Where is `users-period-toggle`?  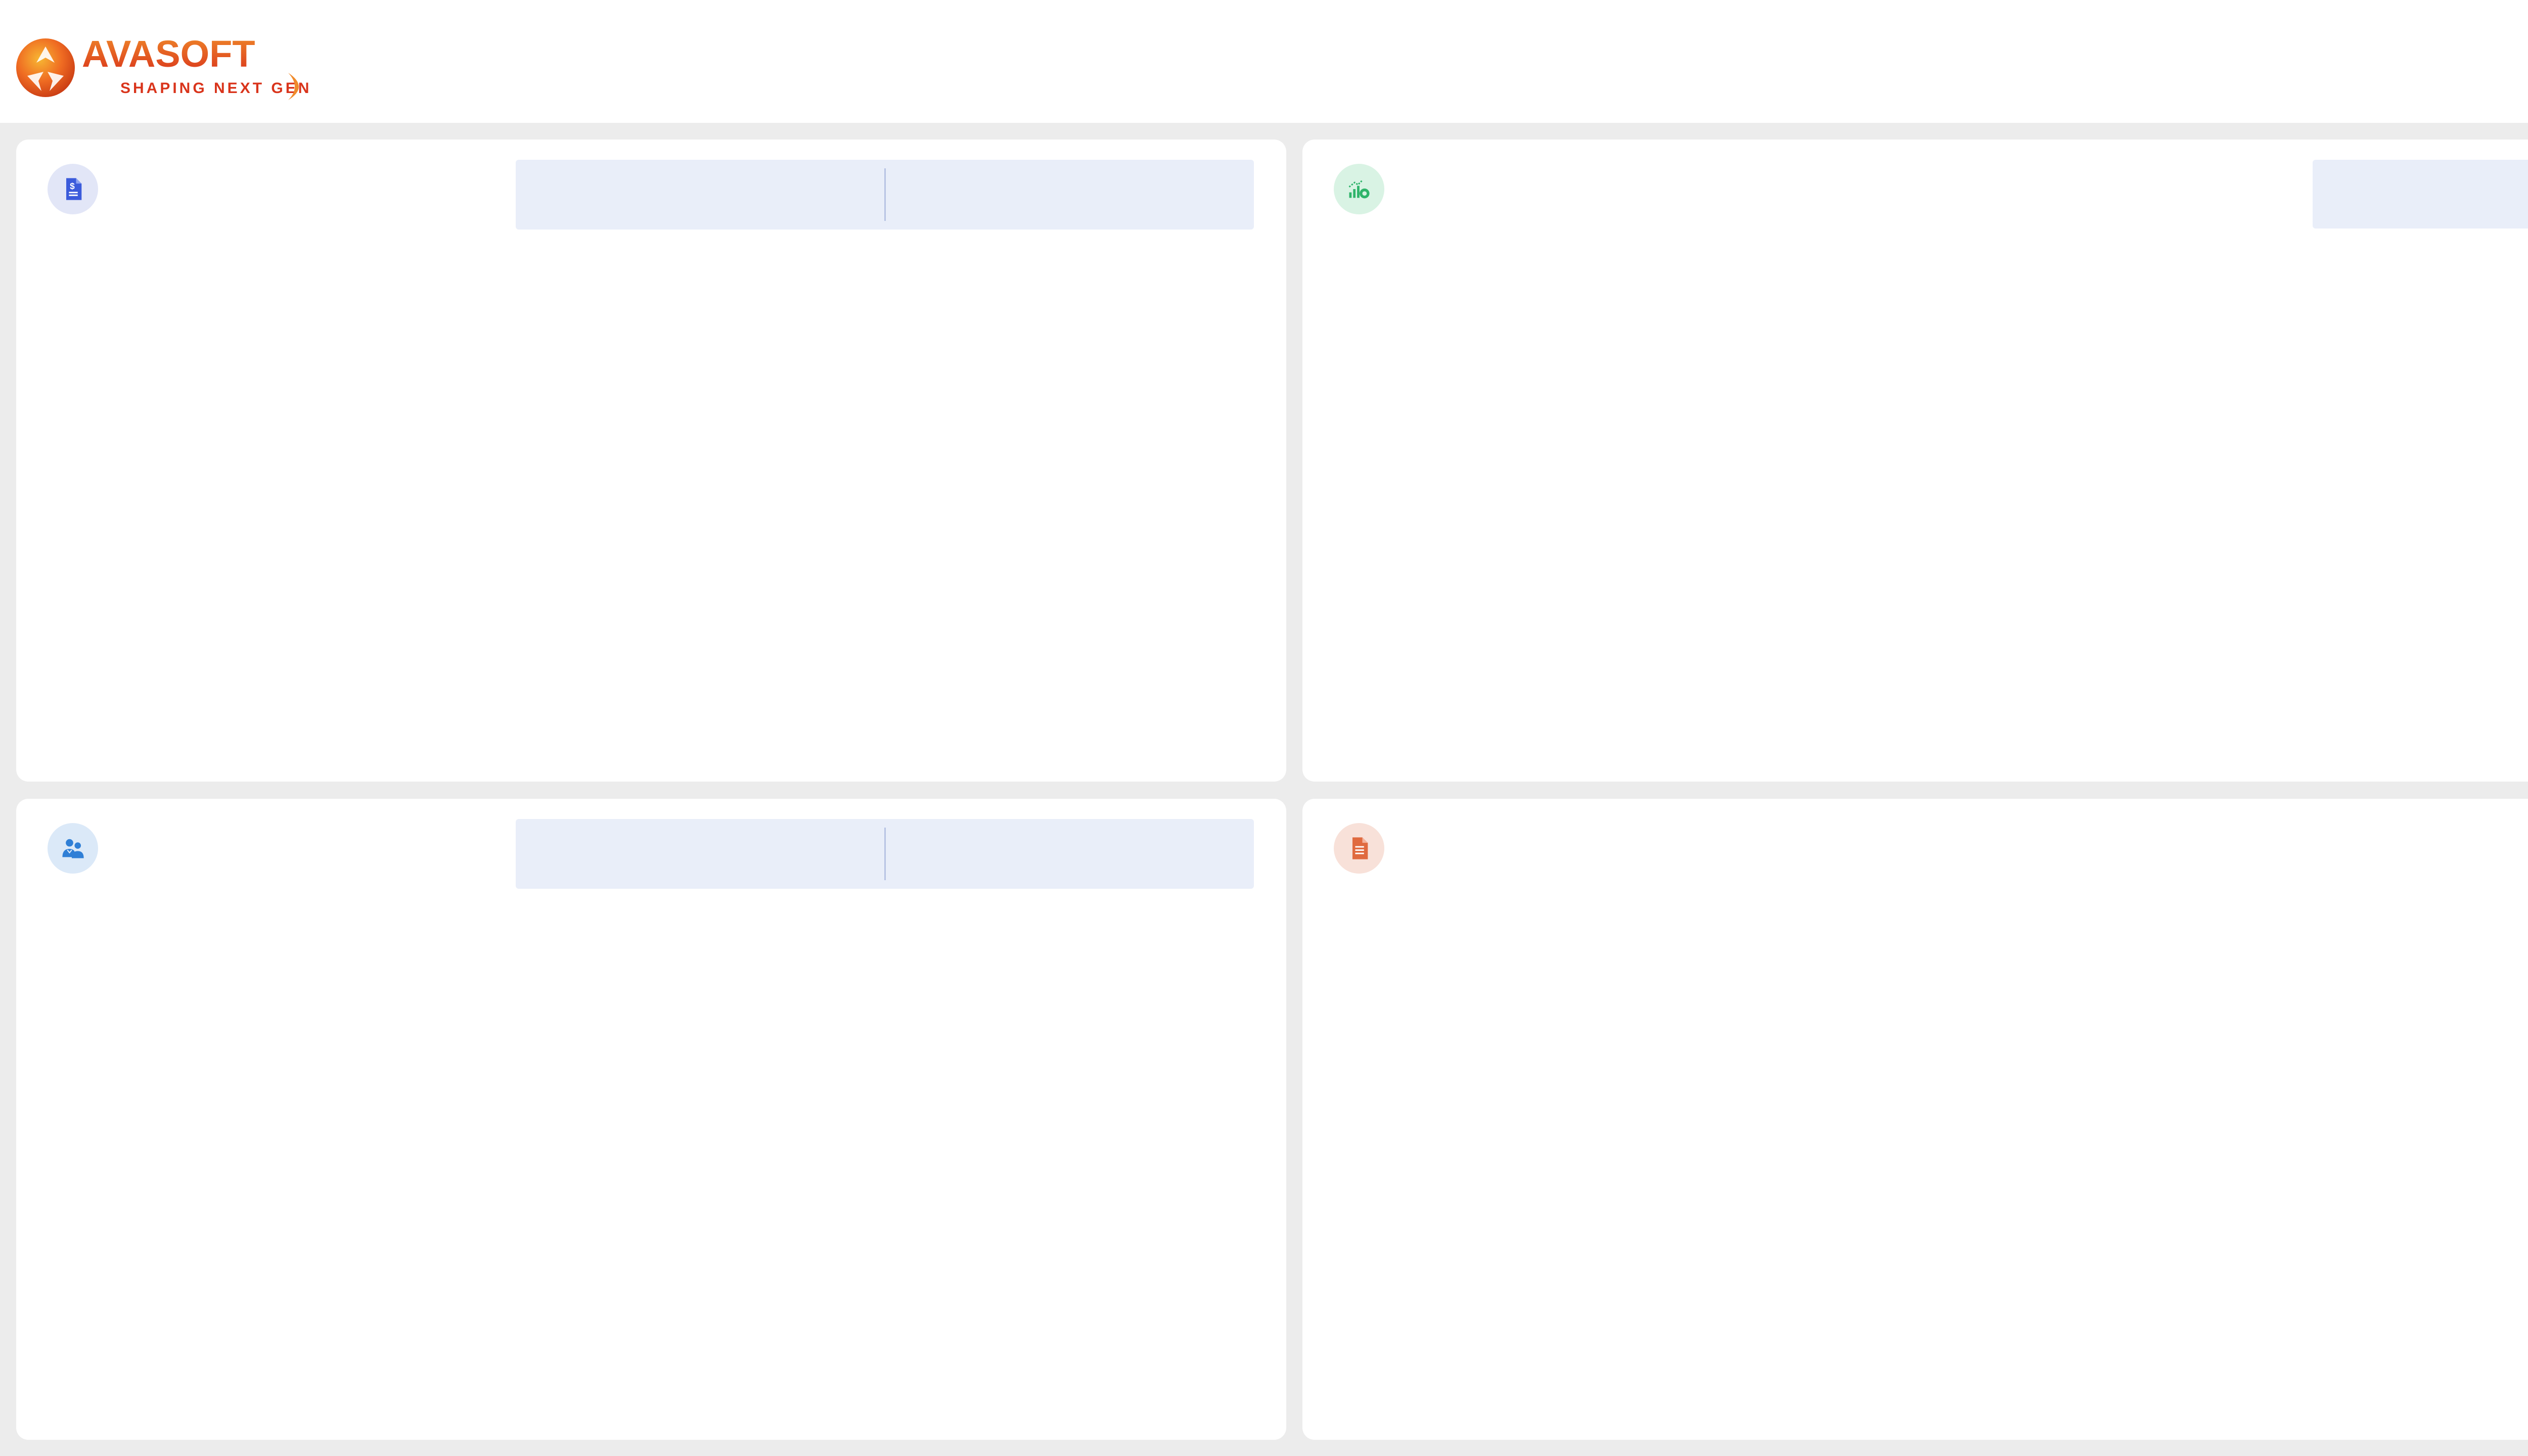
users-period-toggle is located at coordinates (885, 854).